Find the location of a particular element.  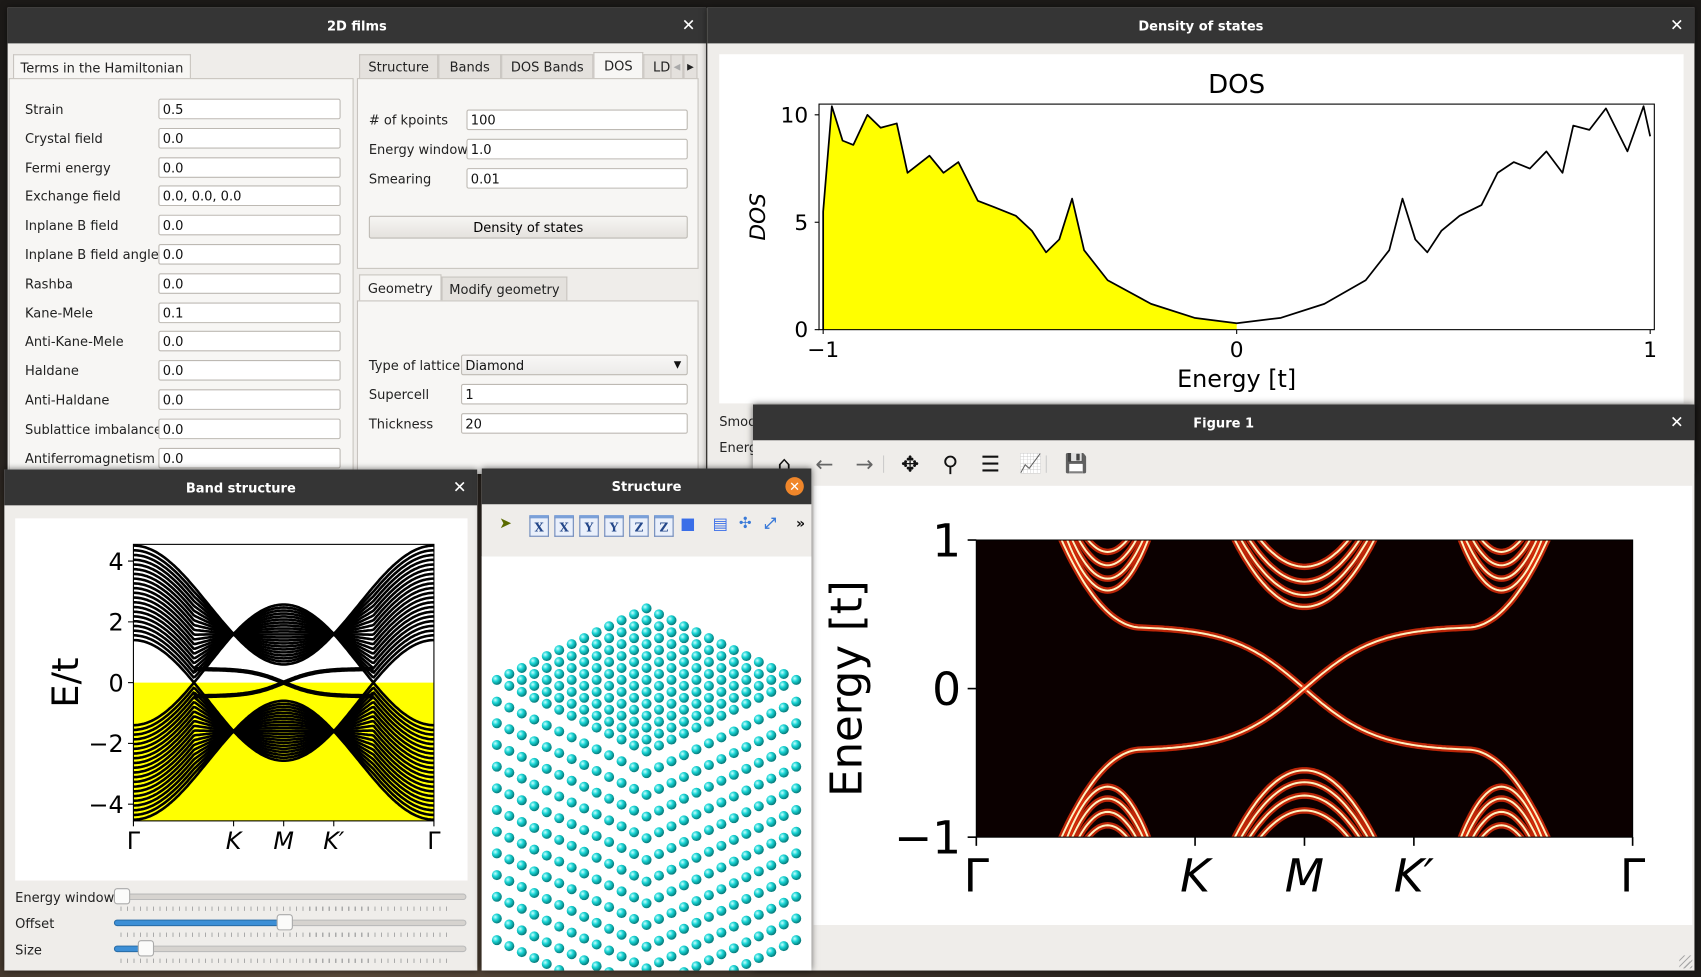

fit-view-icon: ⤢ is located at coordinates (770, 523).